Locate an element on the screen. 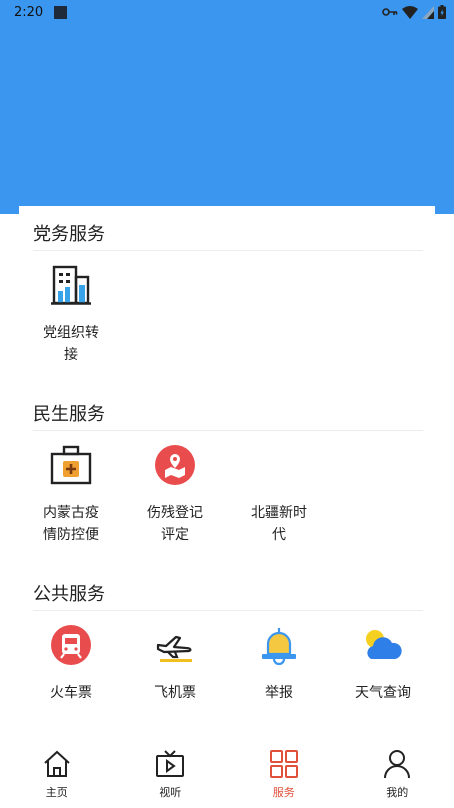 This screenshot has height=808, width=454. service-item-weather: 天气查询 is located at coordinates (383, 663).